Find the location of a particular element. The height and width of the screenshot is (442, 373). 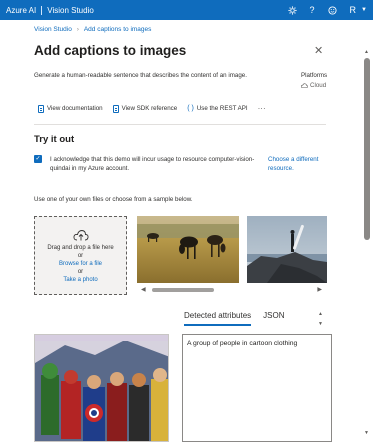

divider is located at coordinates (180, 124).